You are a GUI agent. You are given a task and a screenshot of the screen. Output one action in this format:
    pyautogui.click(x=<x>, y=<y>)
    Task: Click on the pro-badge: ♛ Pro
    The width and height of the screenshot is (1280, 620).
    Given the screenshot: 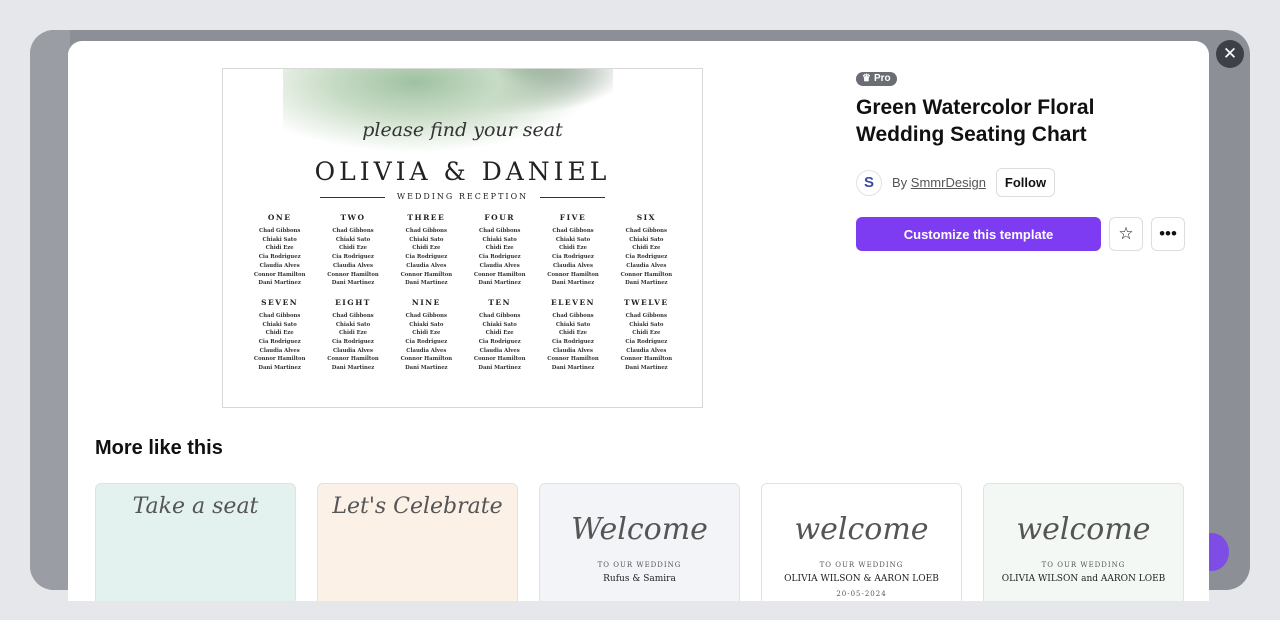 What is the action you would take?
    pyautogui.click(x=876, y=78)
    